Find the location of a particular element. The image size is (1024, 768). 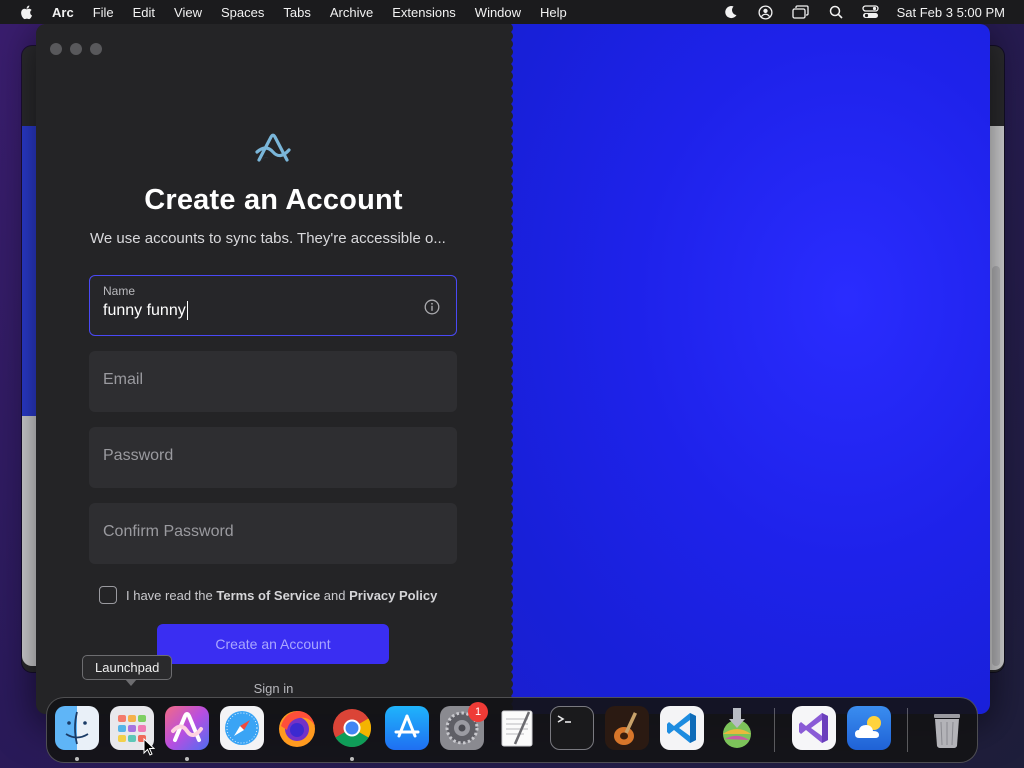

textedit-icon is located at coordinates (517, 728).